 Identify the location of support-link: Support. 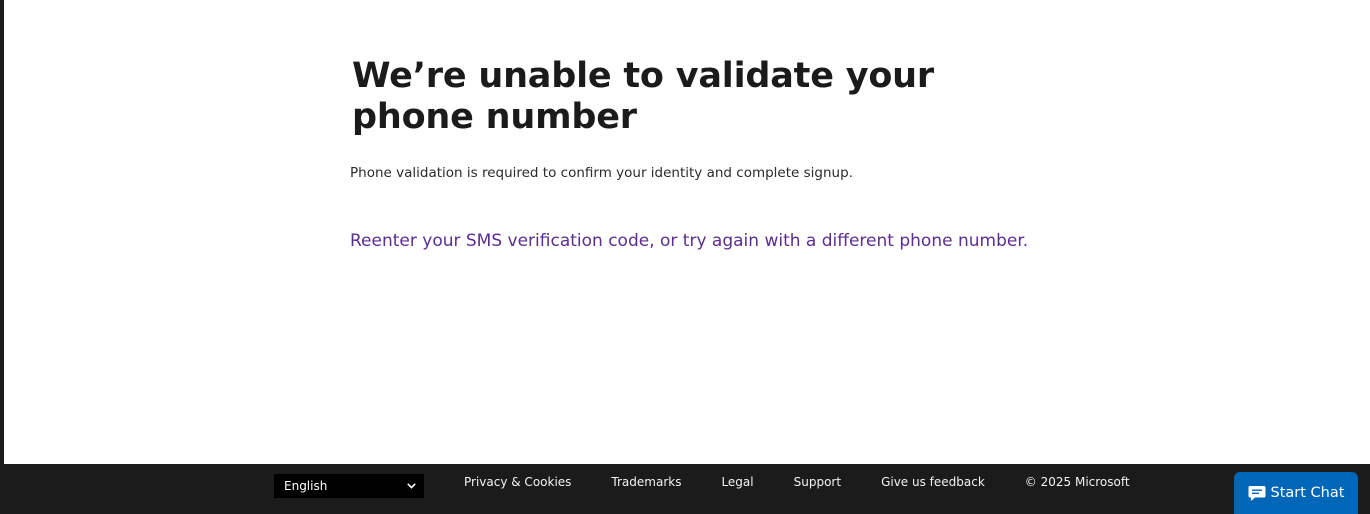
(817, 482).